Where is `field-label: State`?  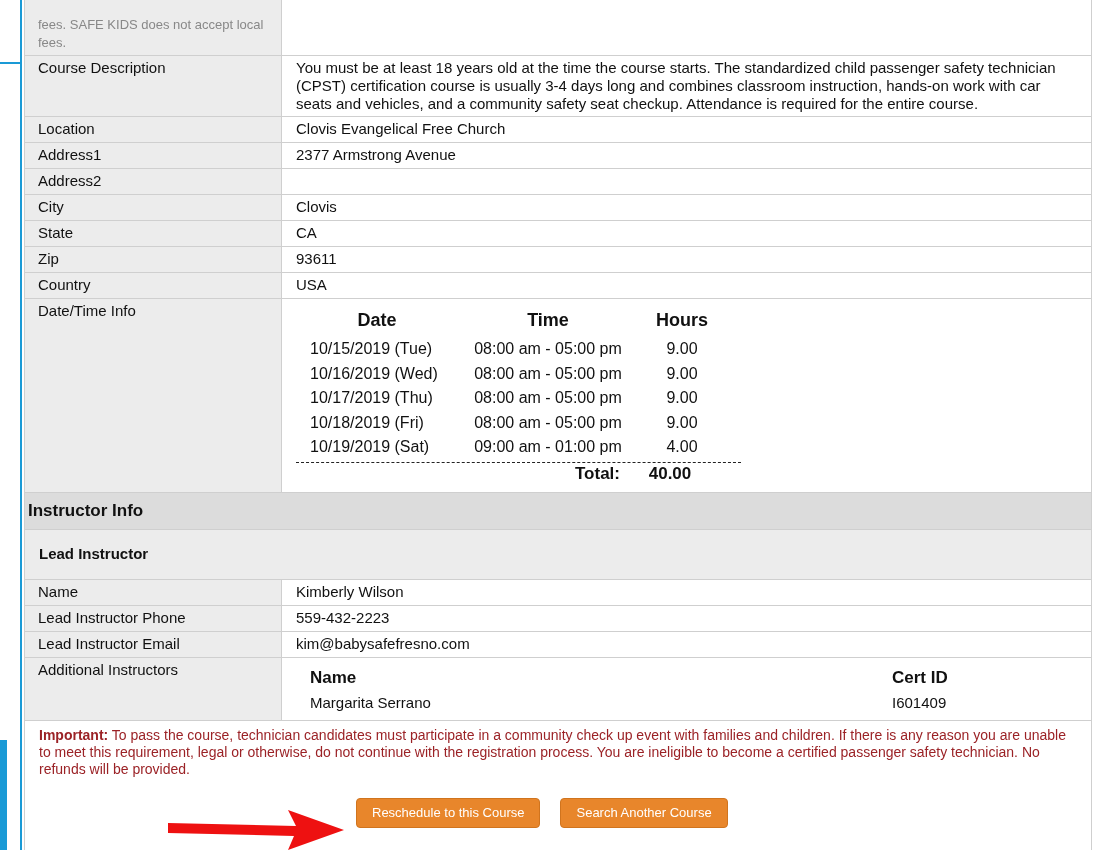
field-label: State is located at coordinates (56, 232).